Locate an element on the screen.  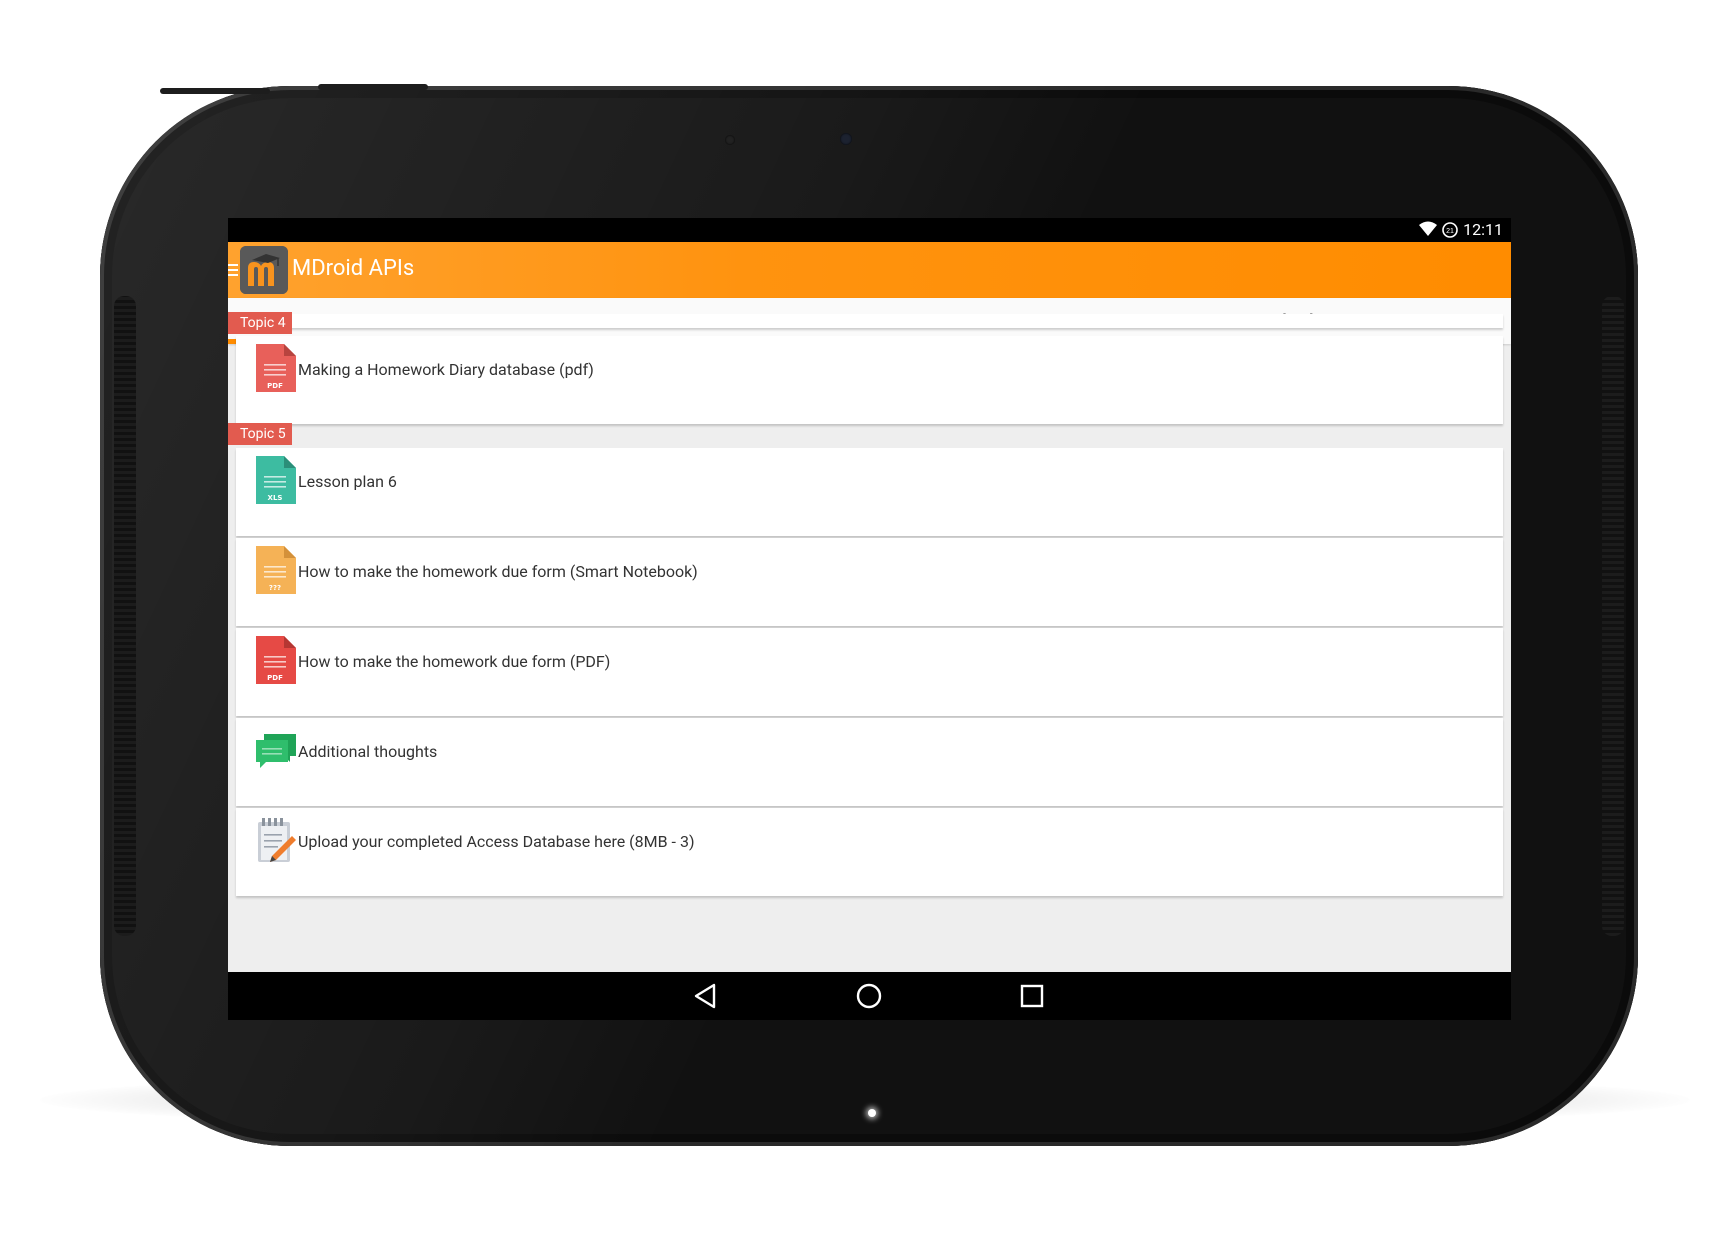
app-logo is located at coordinates (264, 270).